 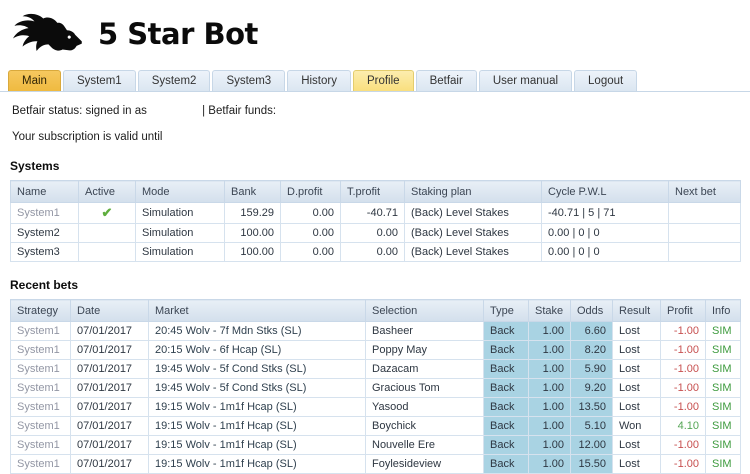 What do you see at coordinates (683, 310) in the screenshot?
I see `col-profit: Profit` at bounding box center [683, 310].